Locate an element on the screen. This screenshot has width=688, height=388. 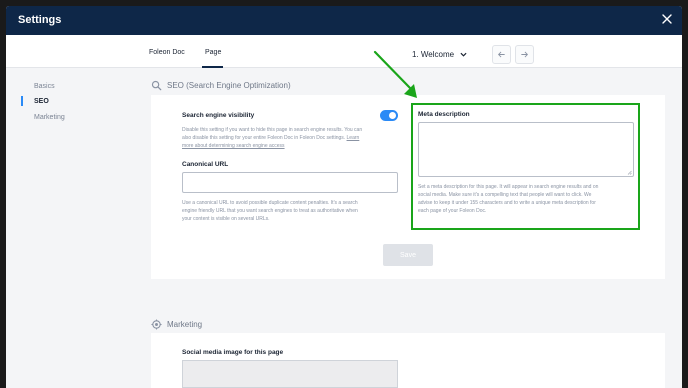
seo-section-heading: SEO (Search Engine Optimization) is located at coordinates (221, 85).